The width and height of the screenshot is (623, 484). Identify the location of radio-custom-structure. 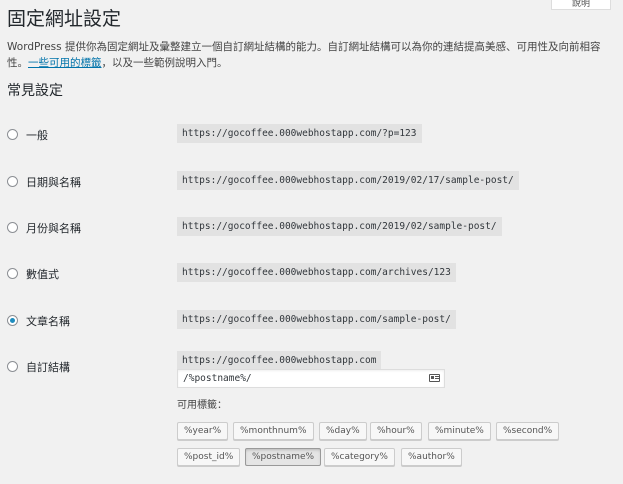
(12, 366).